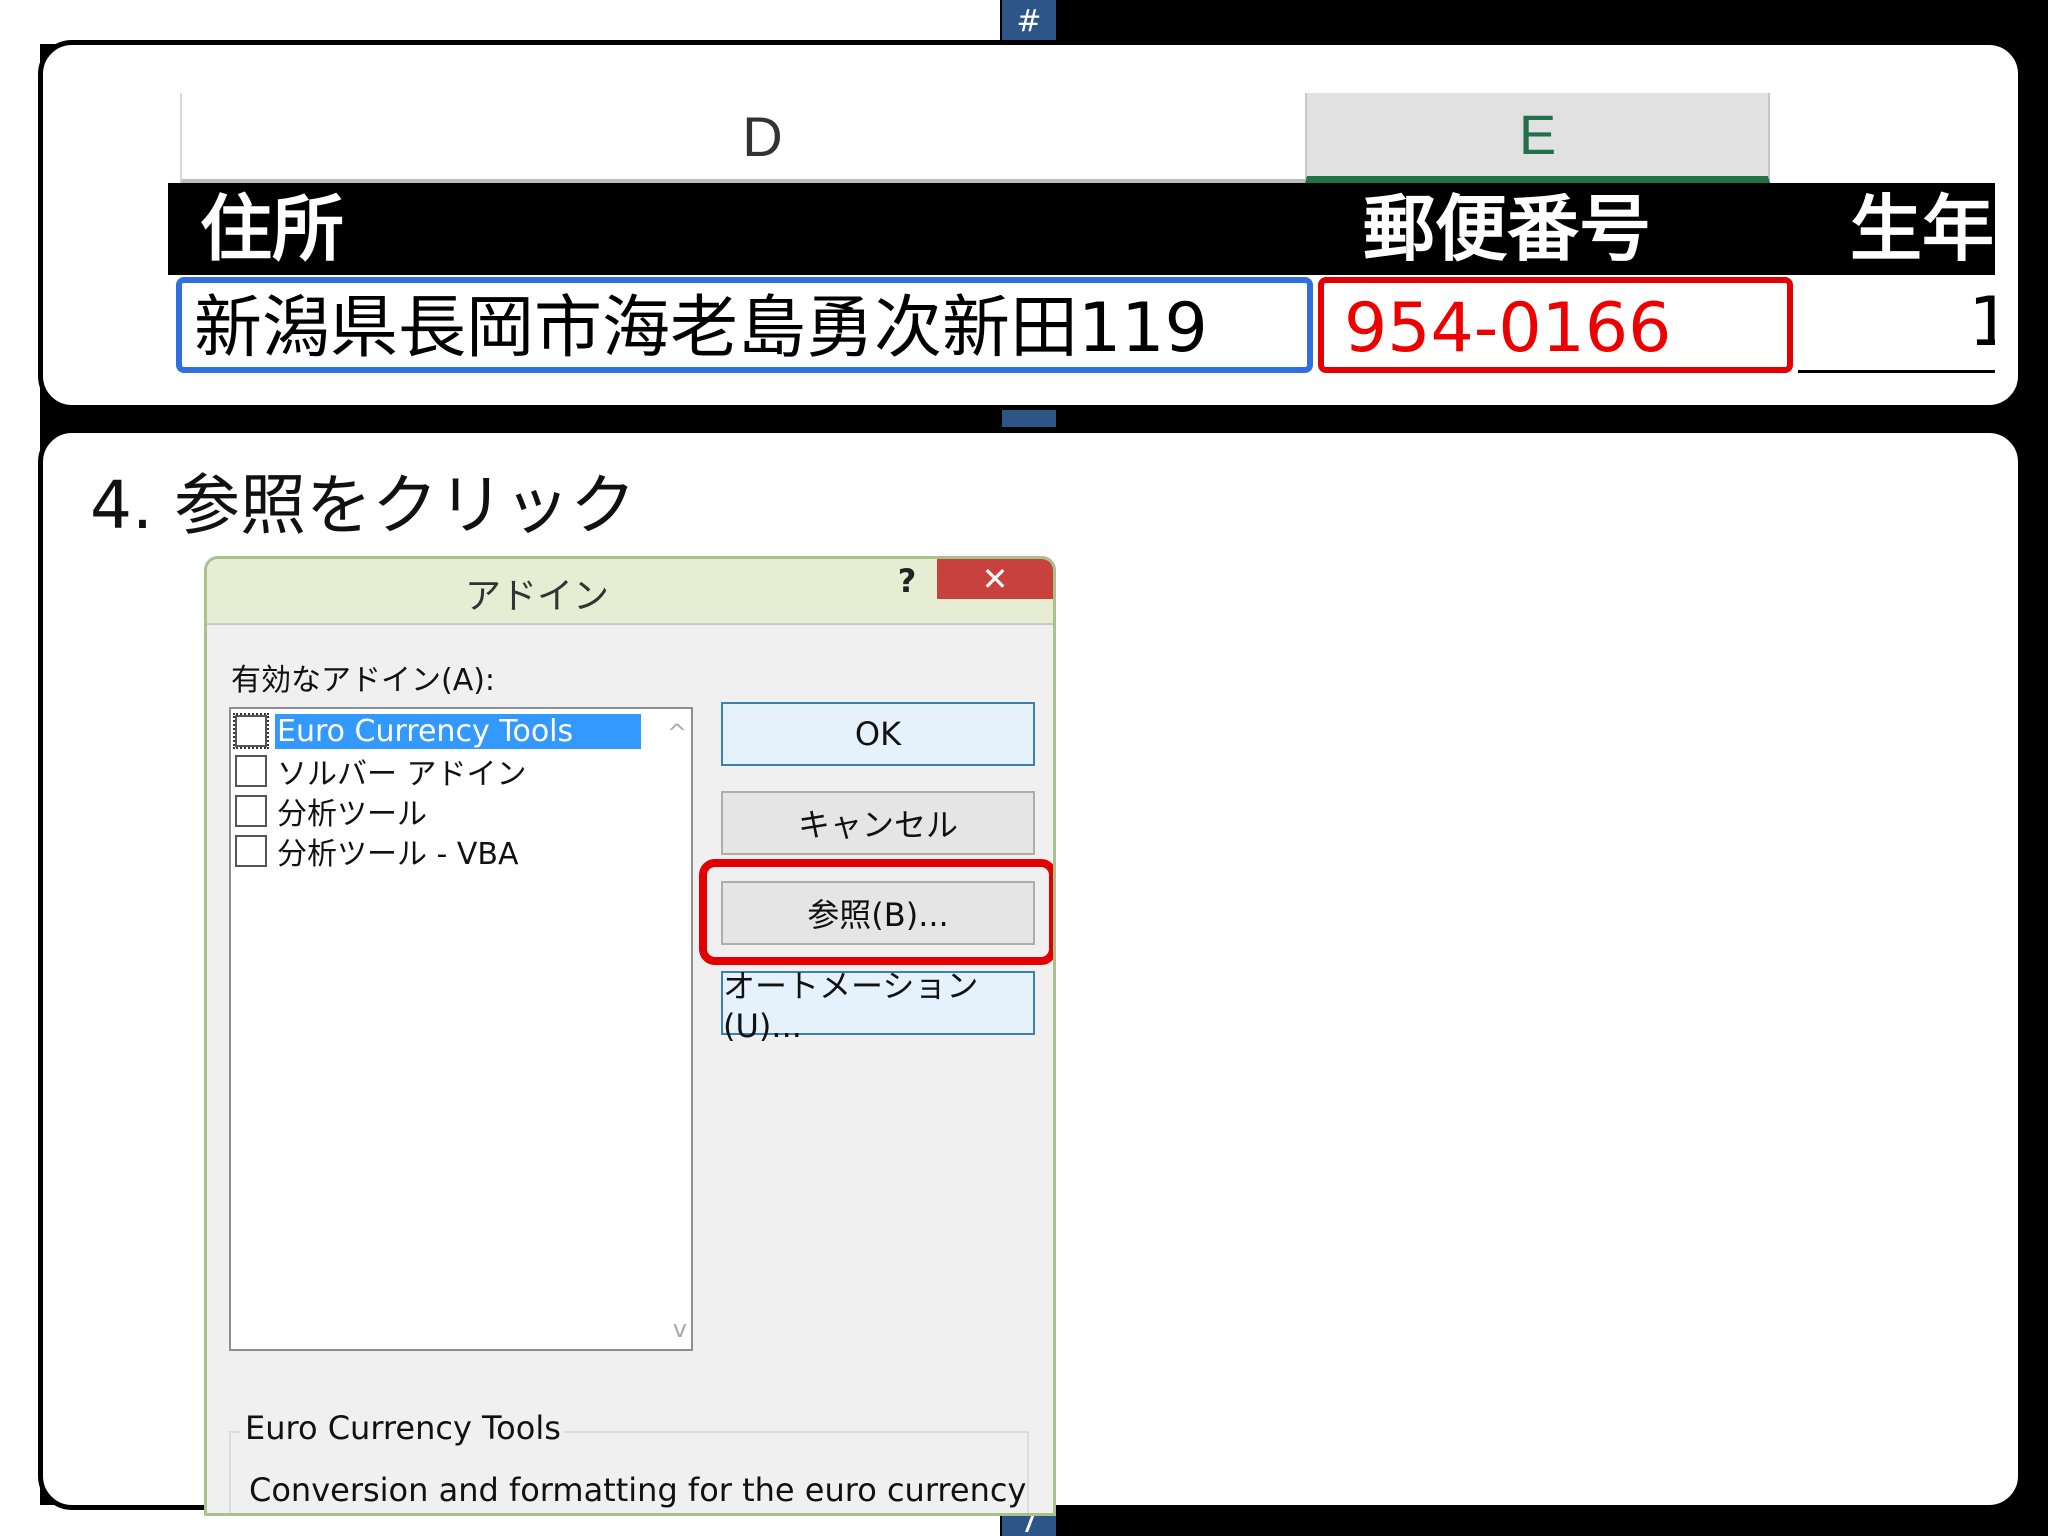 Image resolution: width=2048 pixels, height=1536 pixels. Describe the element at coordinates (458, 731) in the screenshot. I see `list-item-label: Euro Currency Tools` at that location.